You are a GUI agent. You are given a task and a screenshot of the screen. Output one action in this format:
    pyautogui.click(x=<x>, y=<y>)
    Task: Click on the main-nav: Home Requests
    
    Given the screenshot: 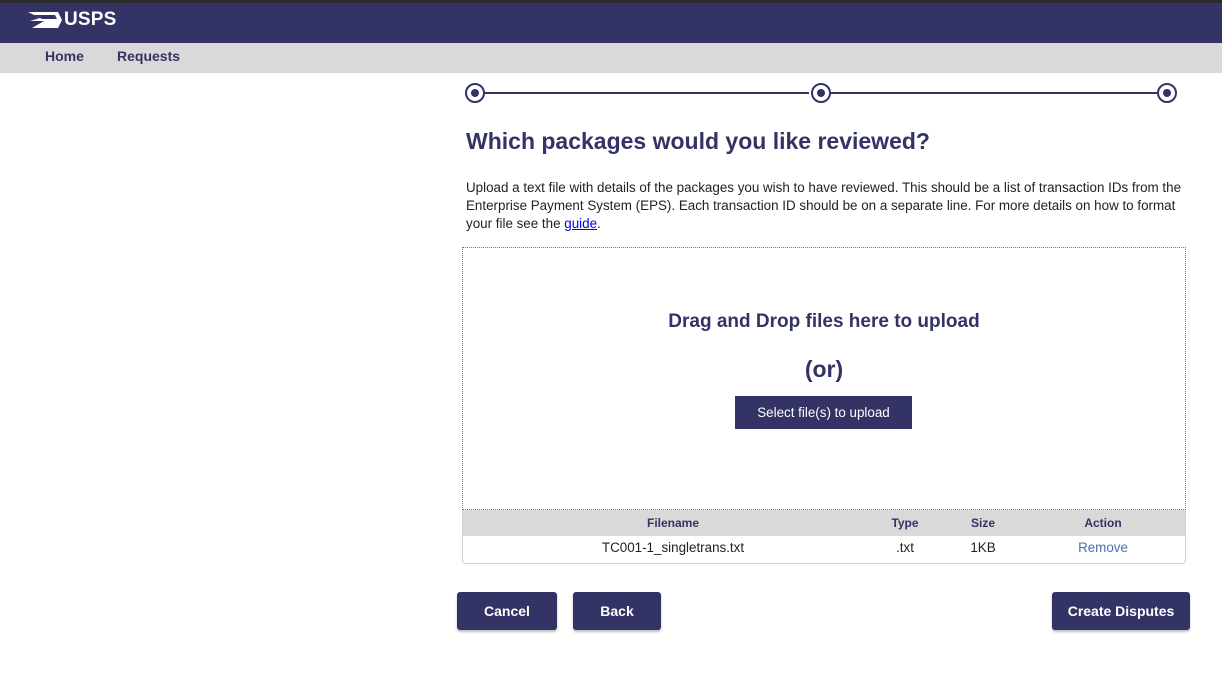 What is the action you would take?
    pyautogui.click(x=611, y=58)
    